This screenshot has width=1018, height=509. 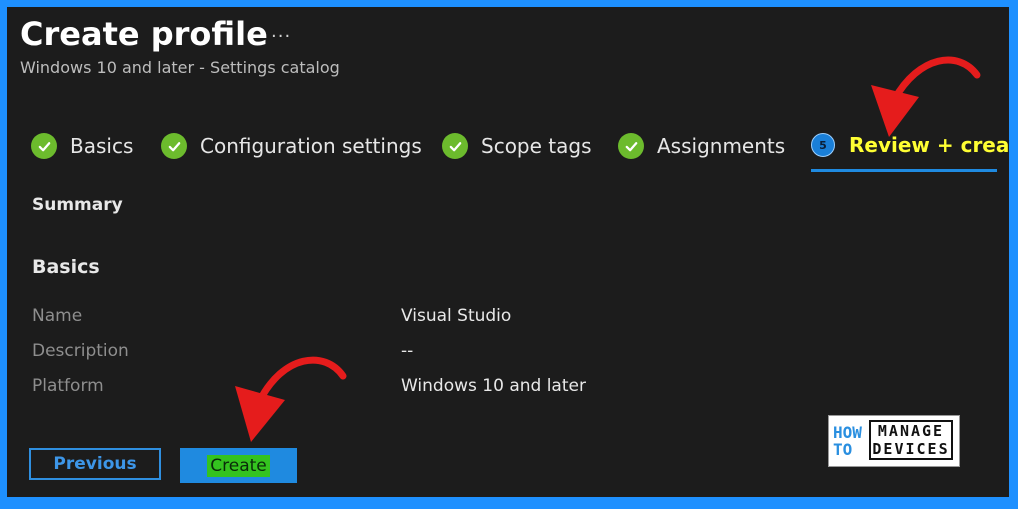 What do you see at coordinates (311, 146) in the screenshot?
I see `step-label: Configuration settings` at bounding box center [311, 146].